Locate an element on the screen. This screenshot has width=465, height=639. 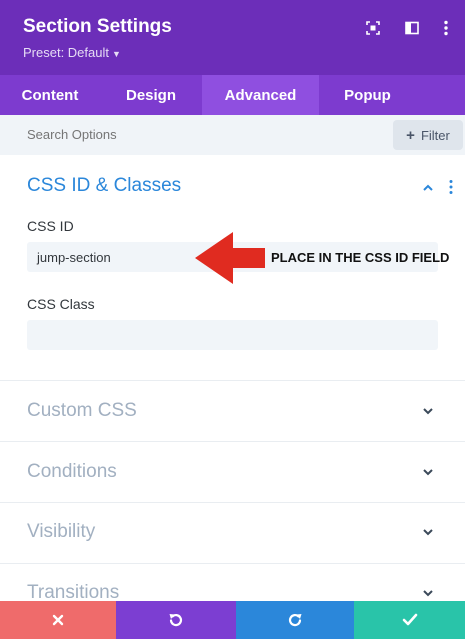
filter-label: Filter is located at coordinates (435, 135).